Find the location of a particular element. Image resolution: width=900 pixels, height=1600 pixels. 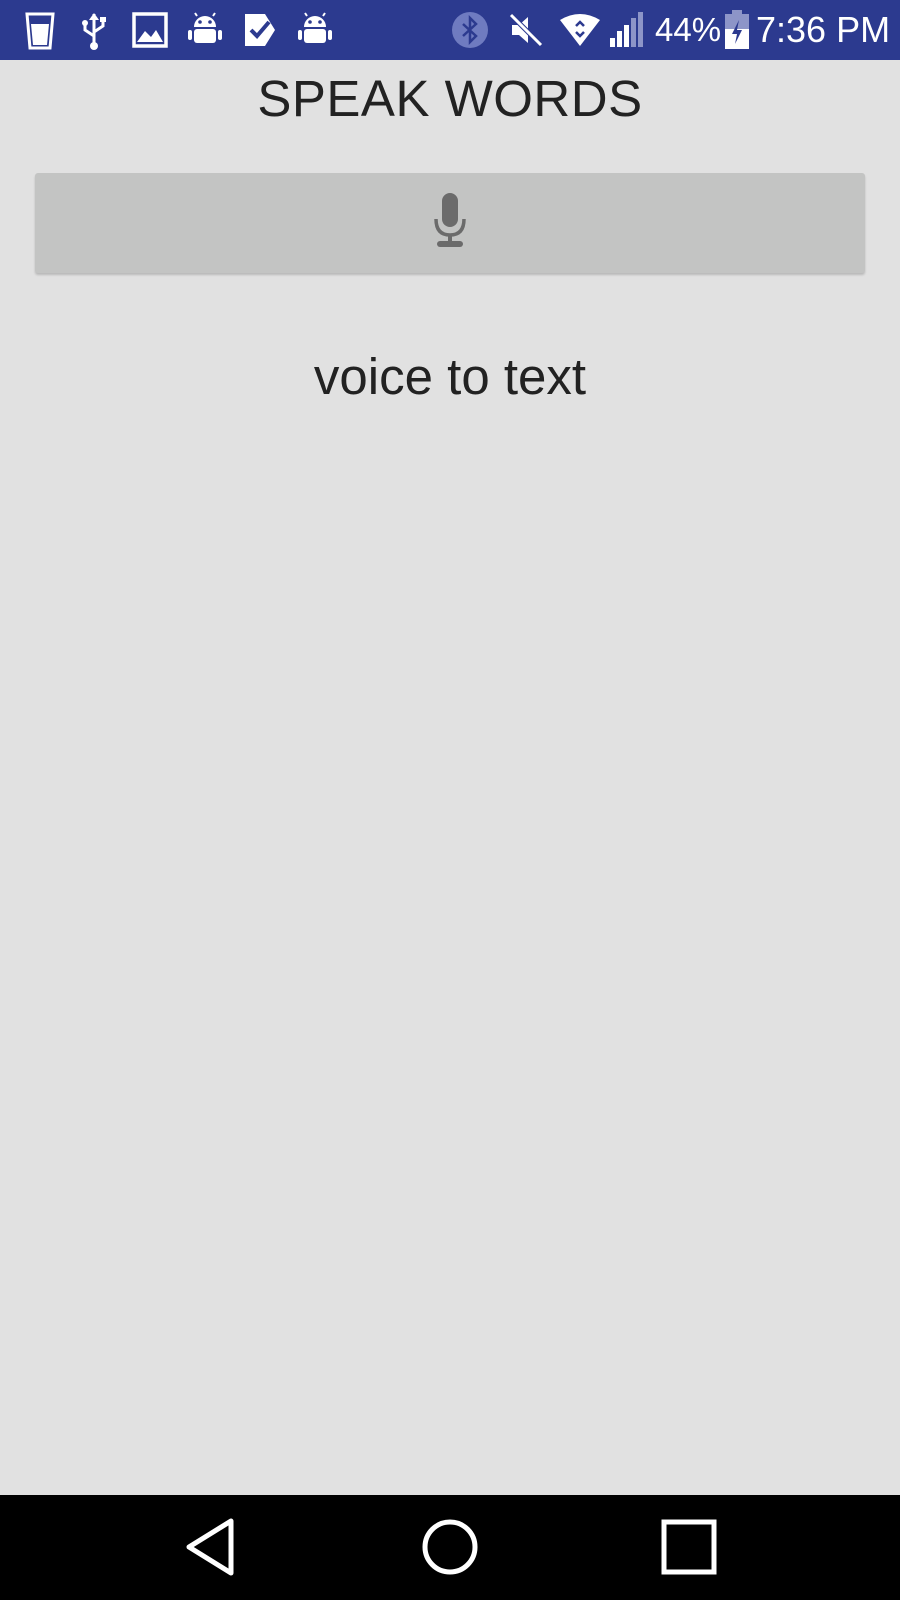

navigation-bar is located at coordinates (450, 1547).